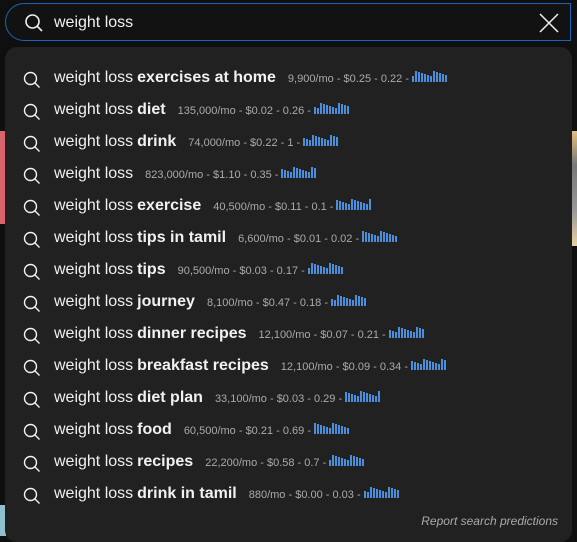 Image resolution: width=577 pixels, height=542 pixels. Describe the element at coordinates (278, 399) in the screenshot. I see `keyword-stats: 33,100/mo - $0.03 - 0.29 -` at that location.